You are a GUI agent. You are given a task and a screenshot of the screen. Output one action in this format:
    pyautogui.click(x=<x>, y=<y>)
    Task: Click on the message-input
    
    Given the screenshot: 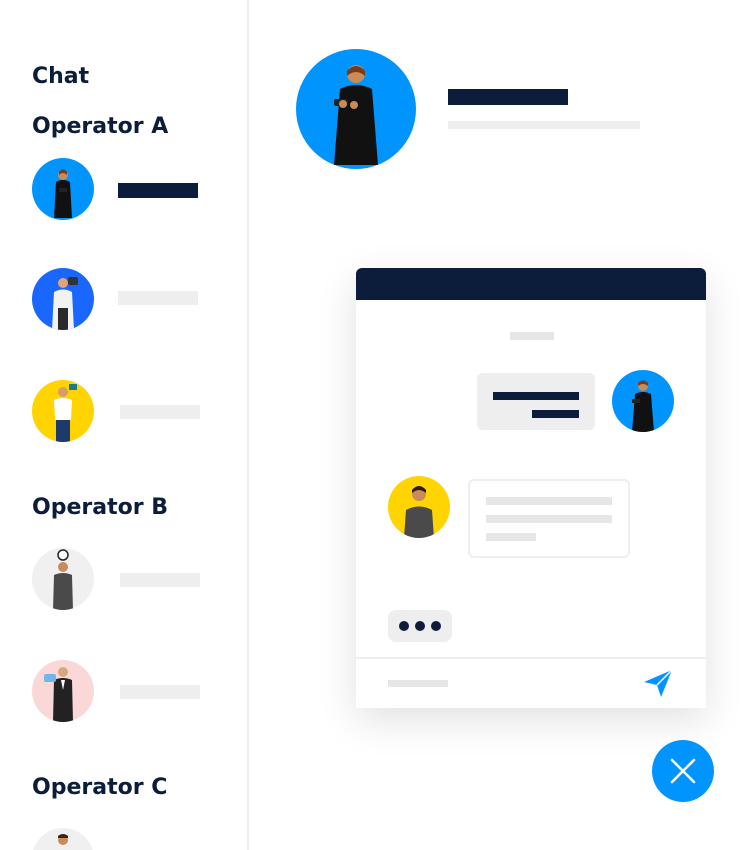 What is the action you would take?
    pyautogui.click(x=418, y=683)
    